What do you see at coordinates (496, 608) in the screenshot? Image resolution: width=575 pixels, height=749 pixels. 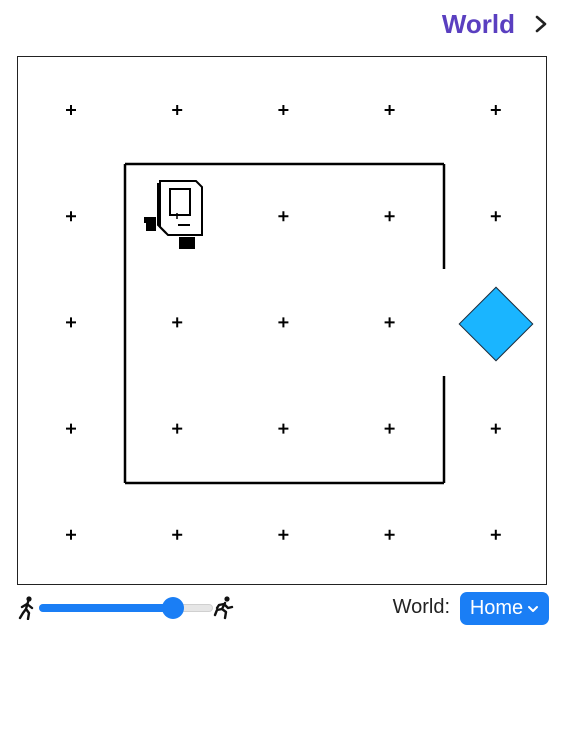 I see `world-select-value: Home` at bounding box center [496, 608].